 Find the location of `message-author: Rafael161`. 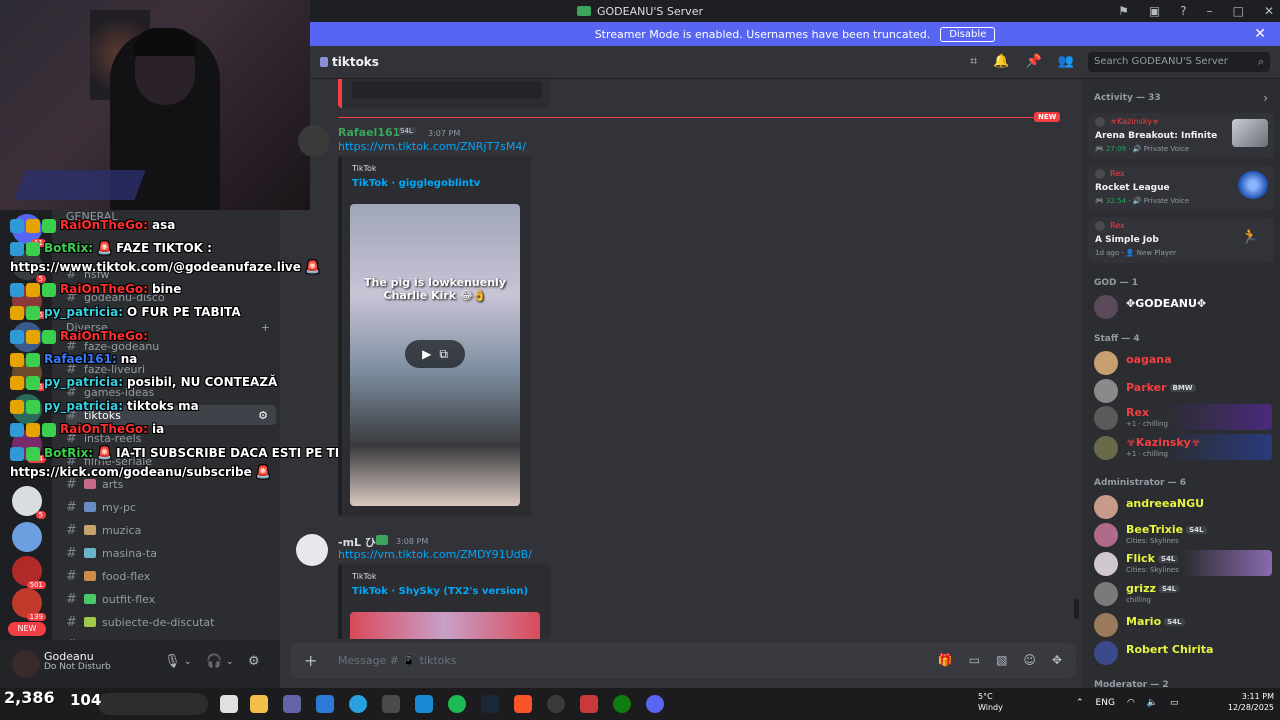

message-author: Rafael161 is located at coordinates (369, 132).